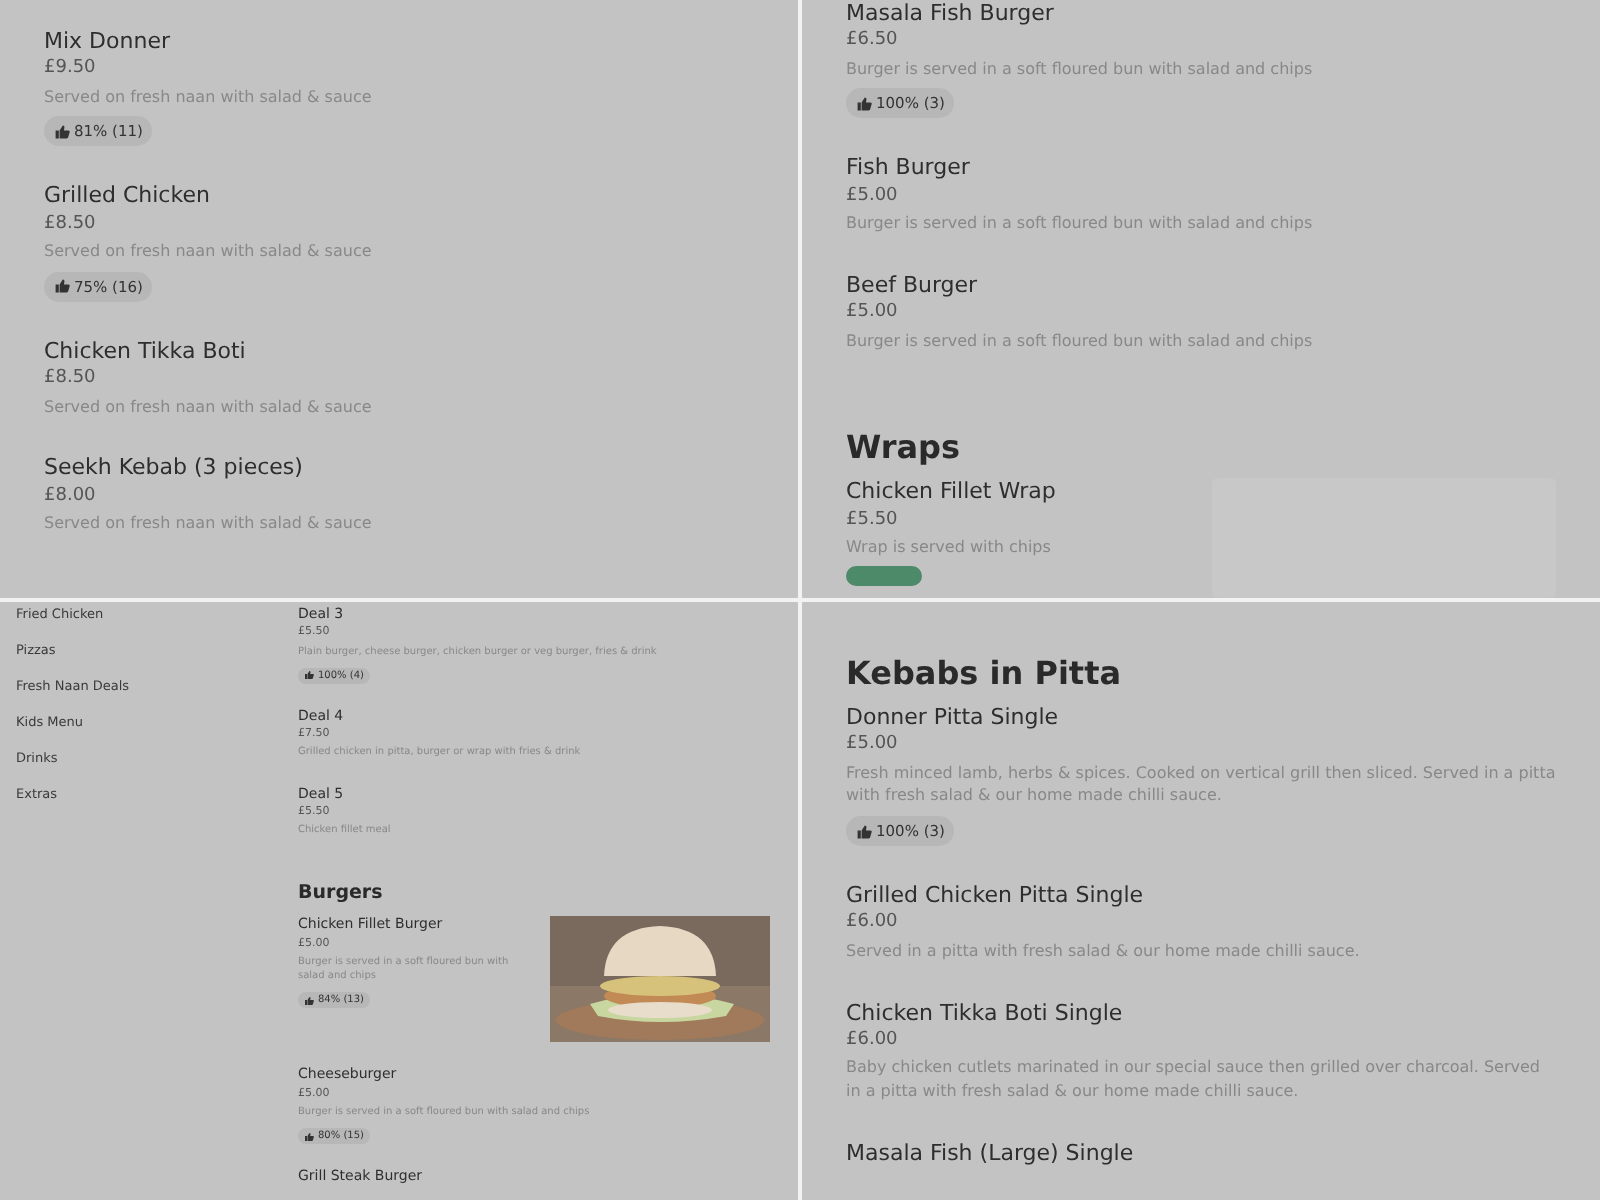  I want to click on item-price: £5.50, so click(873, 521).